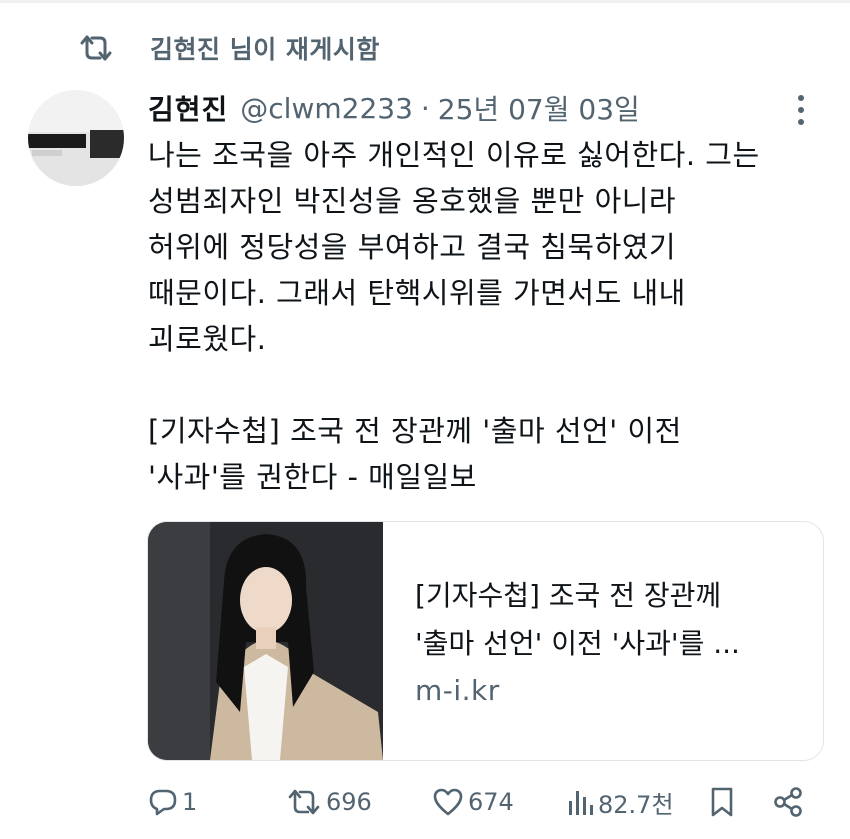 The image size is (850, 839). I want to click on author-name: 김현진, so click(188, 108).